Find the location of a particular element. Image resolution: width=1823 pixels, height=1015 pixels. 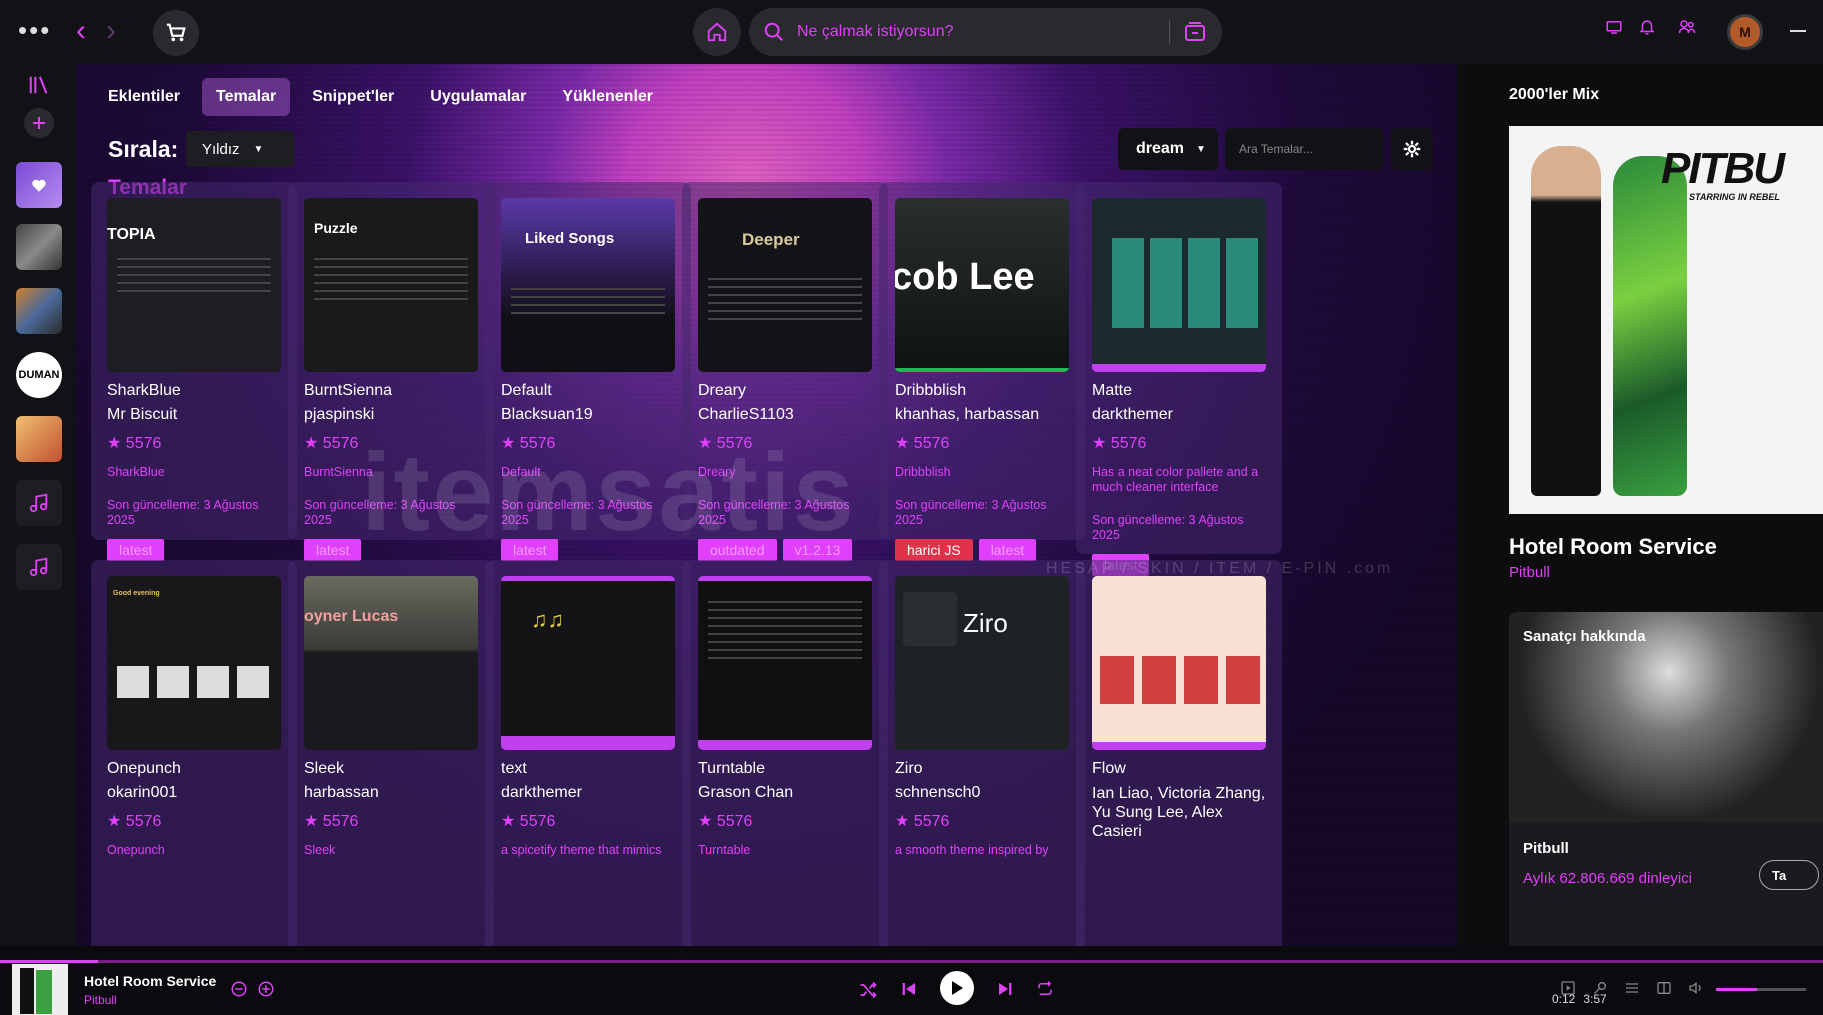

player-song-title: Hotel Room Service is located at coordinates (150, 981).